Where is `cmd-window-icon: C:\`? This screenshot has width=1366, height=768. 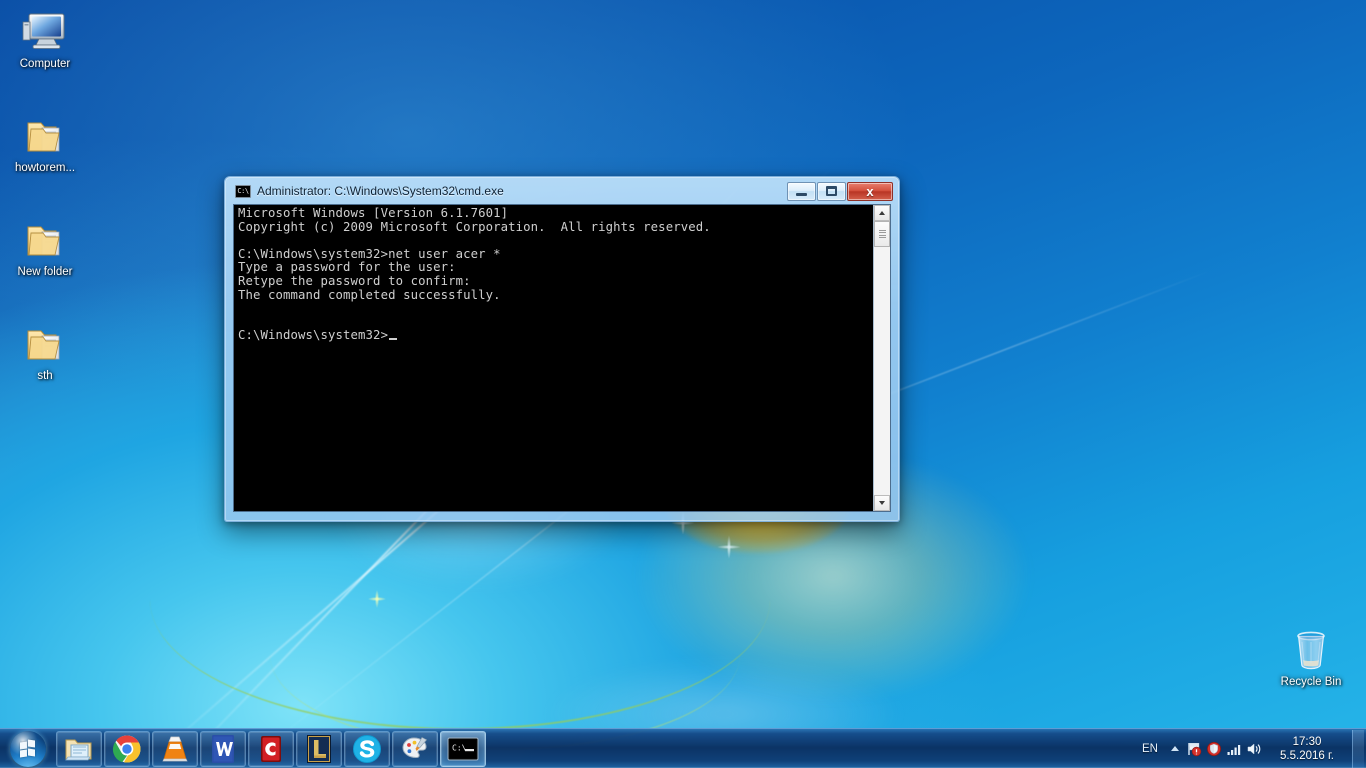
cmd-window-icon: C:\ is located at coordinates (243, 191).